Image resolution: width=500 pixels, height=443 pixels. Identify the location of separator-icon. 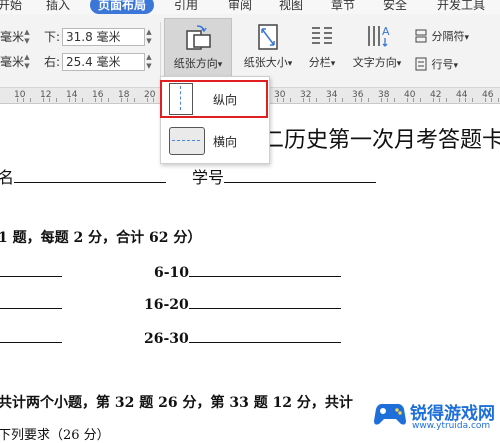
(421, 36).